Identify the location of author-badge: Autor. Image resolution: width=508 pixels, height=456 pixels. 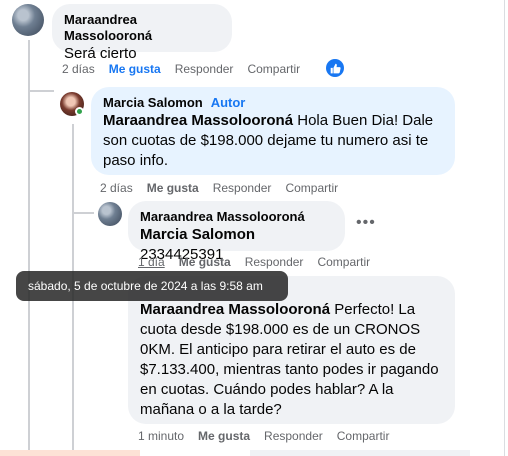
(228, 102).